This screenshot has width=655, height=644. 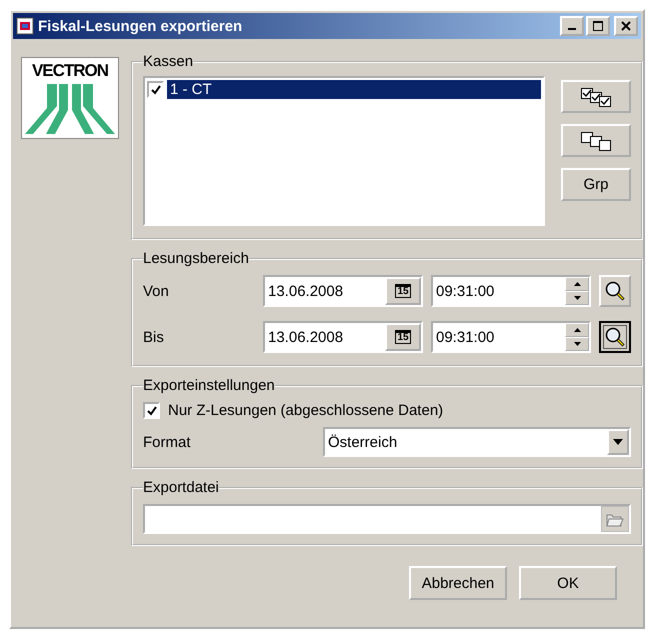 I want to click on group-label: Kassen, so click(x=168, y=61).